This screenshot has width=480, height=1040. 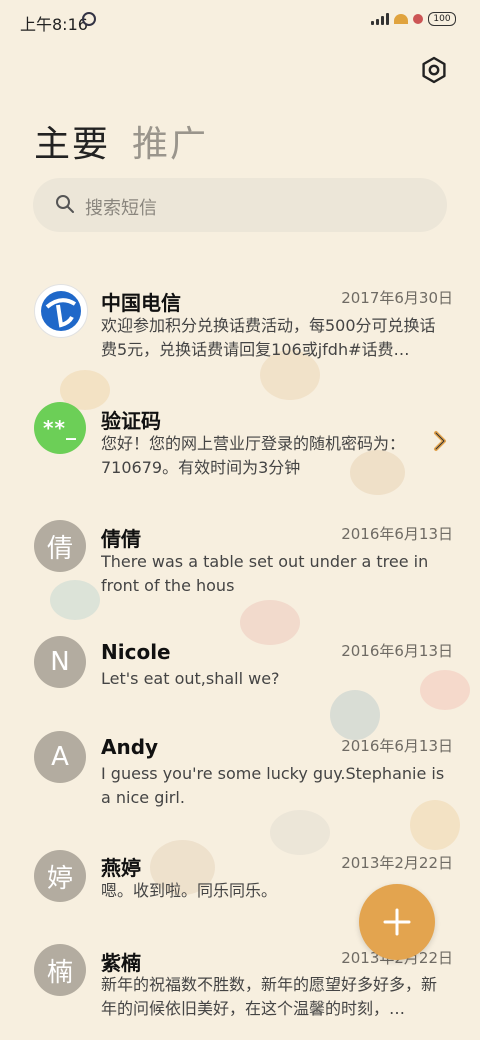 I want to click on settings-button, so click(x=434, y=70).